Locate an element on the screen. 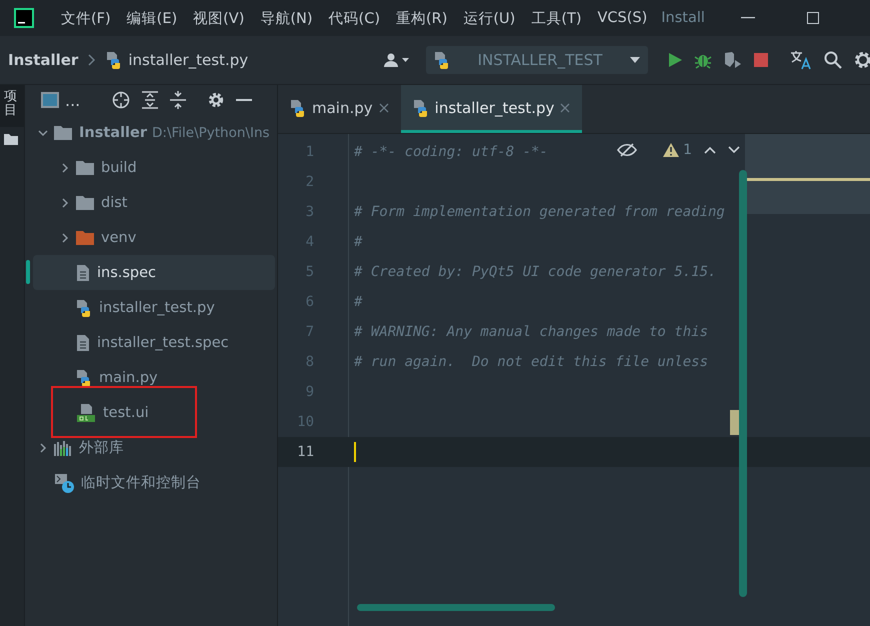 Image resolution: width=870 pixels, height=626 pixels. selection-marker is located at coordinates (28, 272).